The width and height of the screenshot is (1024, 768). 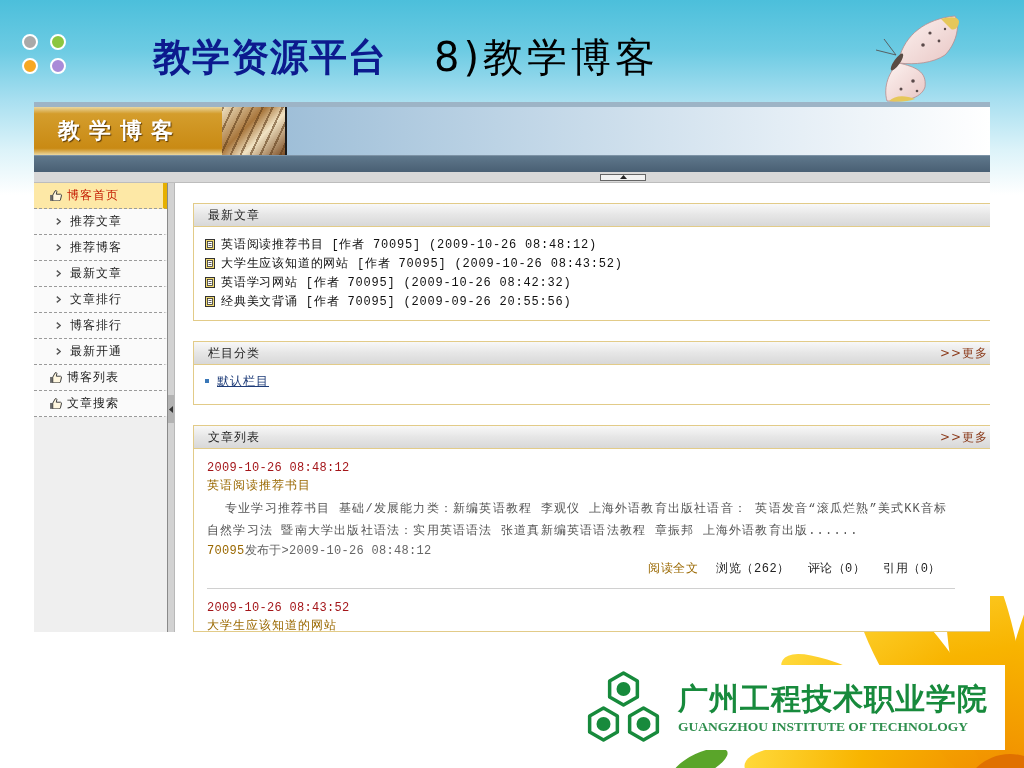 What do you see at coordinates (243, 381) in the screenshot?
I see `category-link: 默认栏目` at bounding box center [243, 381].